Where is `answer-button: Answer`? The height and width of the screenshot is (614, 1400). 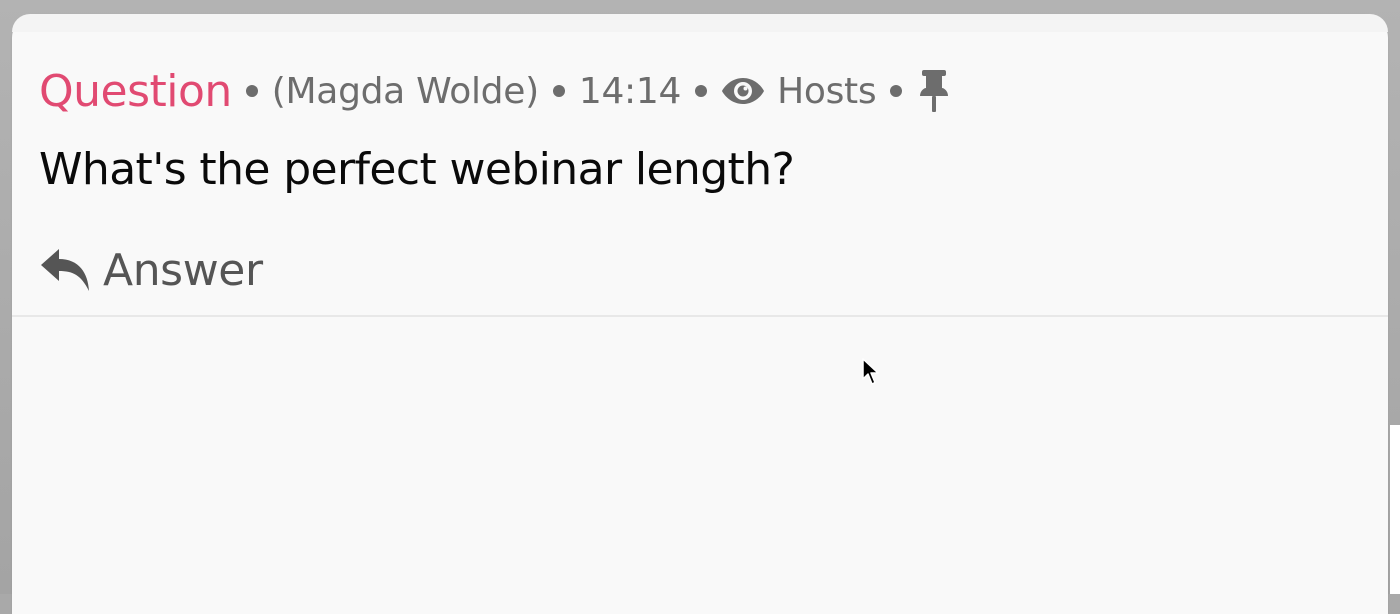 answer-button: Answer is located at coordinates (151, 270).